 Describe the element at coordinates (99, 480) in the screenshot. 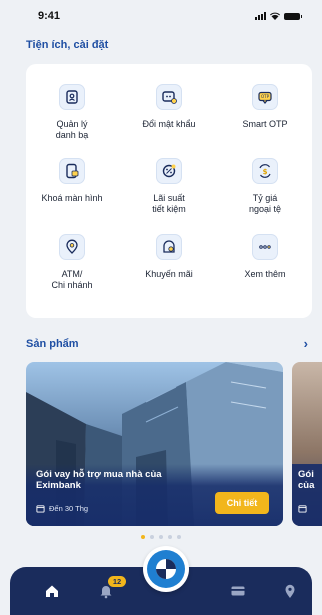

I see `banner-title: Gói vay hỗ trợ mua nhà của Eximbank` at that location.